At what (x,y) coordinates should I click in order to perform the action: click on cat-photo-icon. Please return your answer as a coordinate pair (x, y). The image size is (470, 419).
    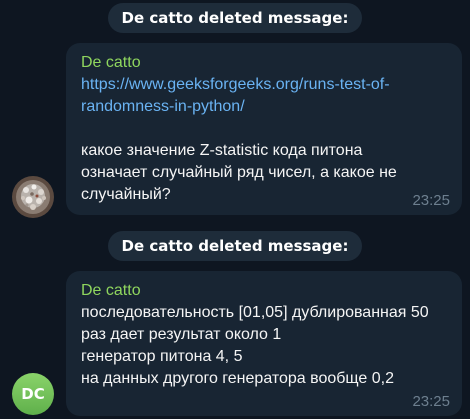
    Looking at the image, I should click on (33, 197).